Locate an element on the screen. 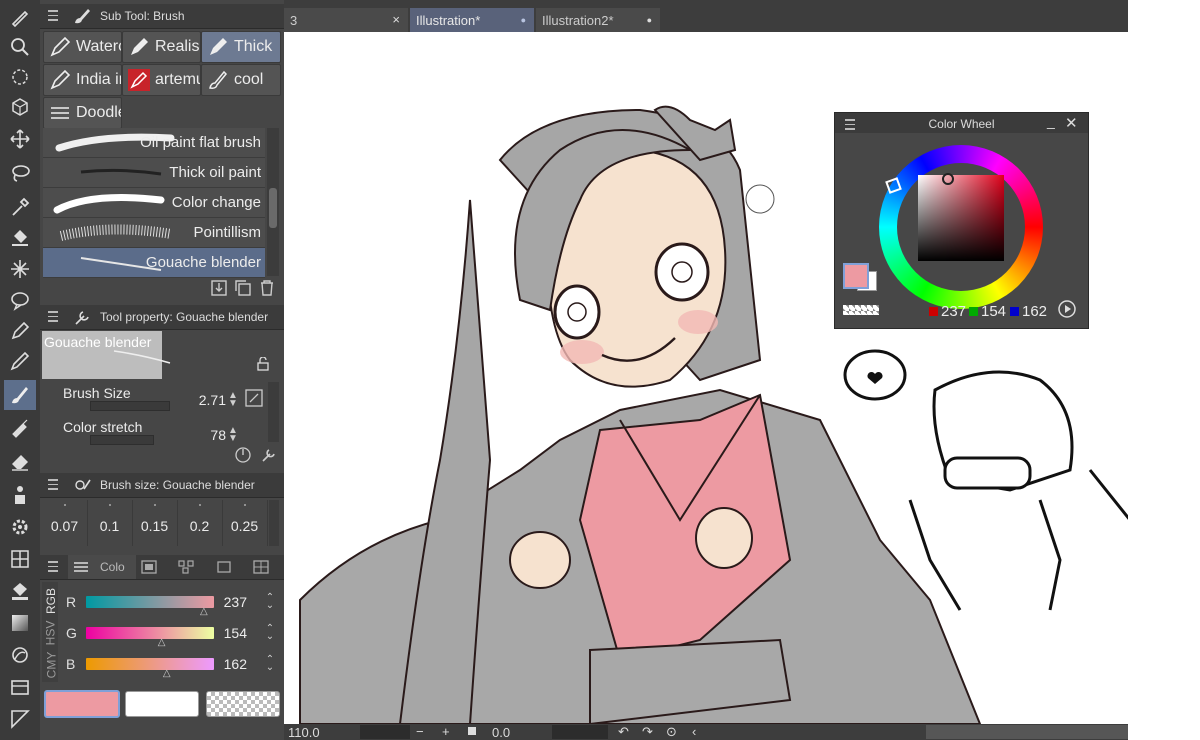 Image resolution: width=1200 pixels, height=740 pixels. brush-item: Pointillism is located at coordinates (154, 233).